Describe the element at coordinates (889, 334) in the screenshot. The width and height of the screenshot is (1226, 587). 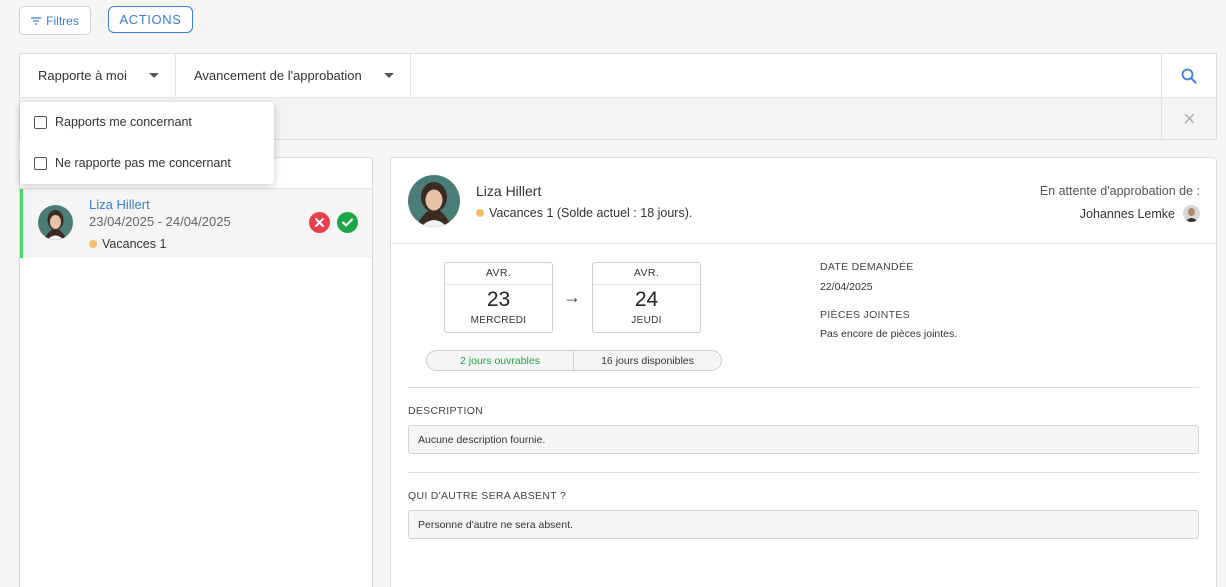
I see `attachments-value: Pas encore de pièces jointes.` at that location.